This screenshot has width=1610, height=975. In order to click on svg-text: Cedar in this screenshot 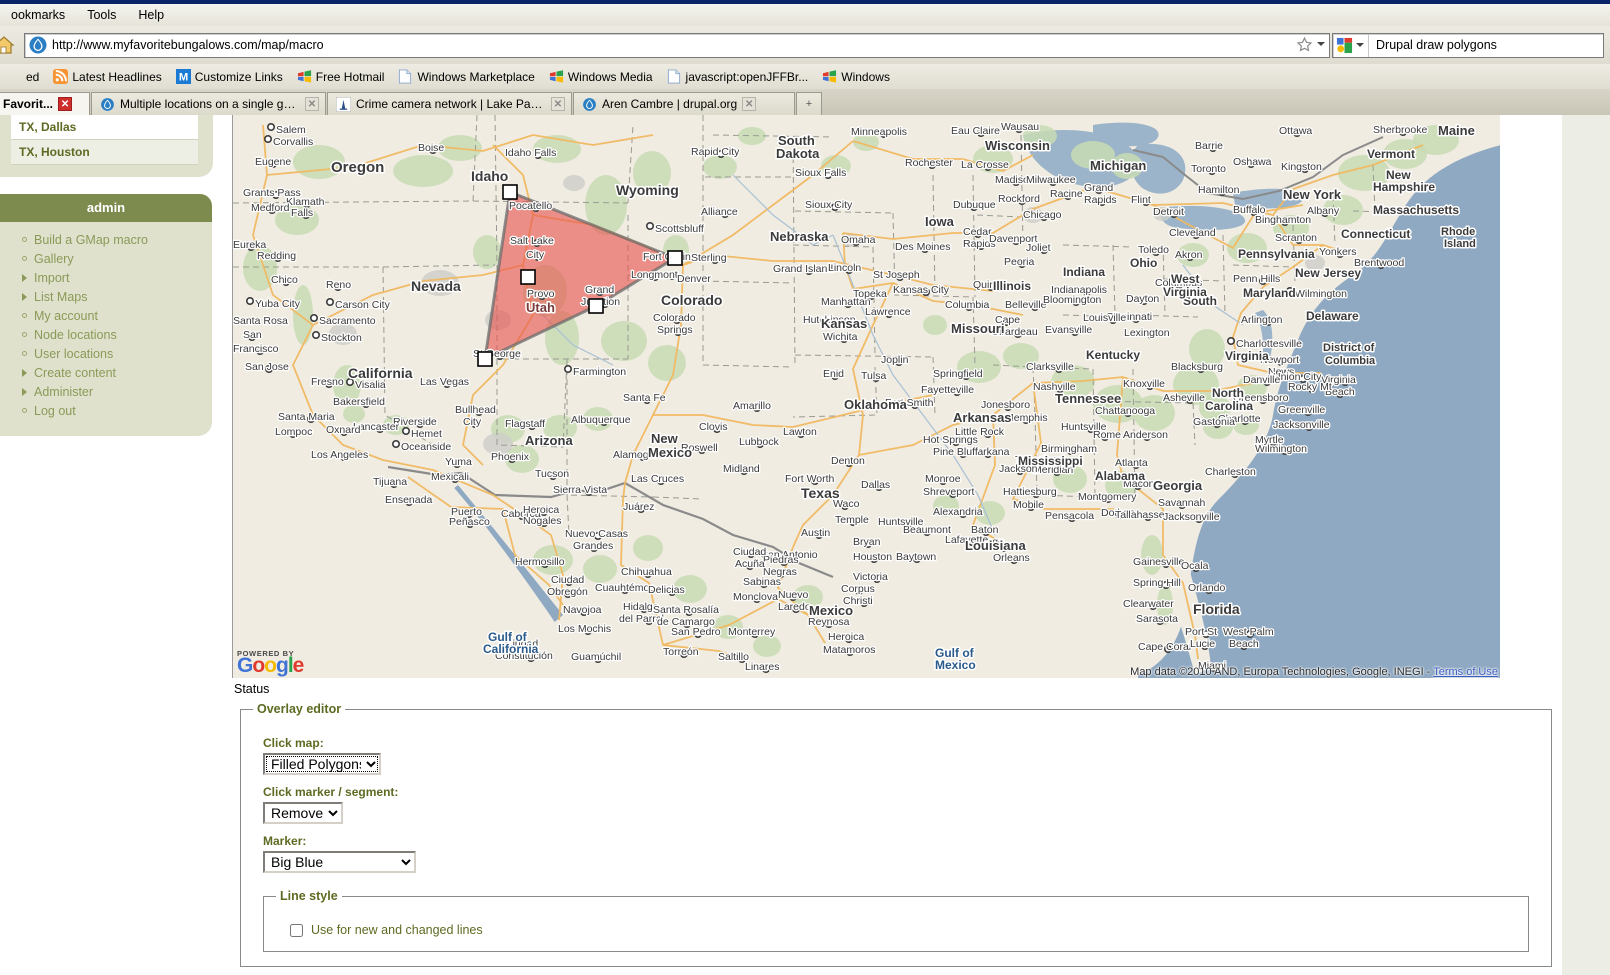, I will do `click(977, 232)`.